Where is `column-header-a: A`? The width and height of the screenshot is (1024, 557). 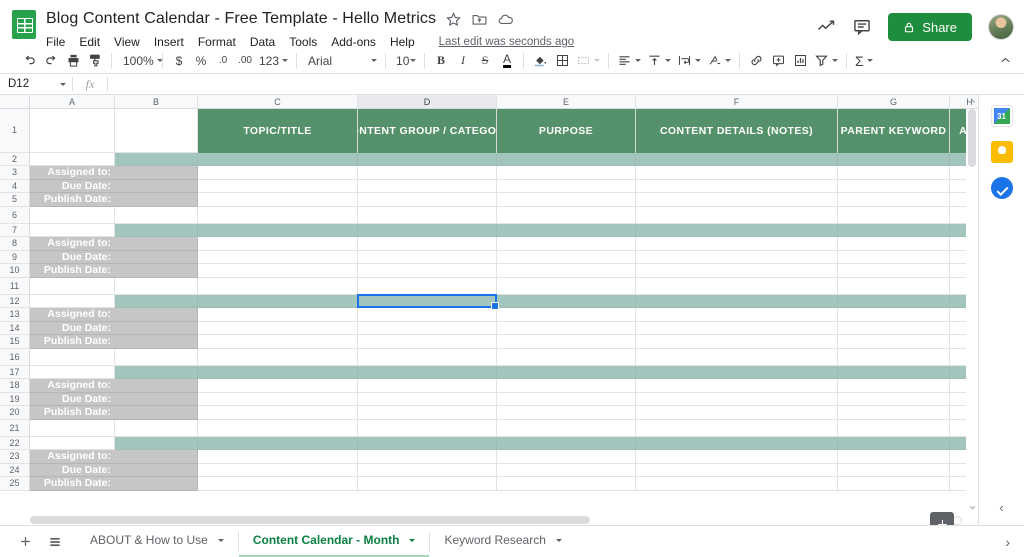 column-header-a: A is located at coordinates (72, 101).